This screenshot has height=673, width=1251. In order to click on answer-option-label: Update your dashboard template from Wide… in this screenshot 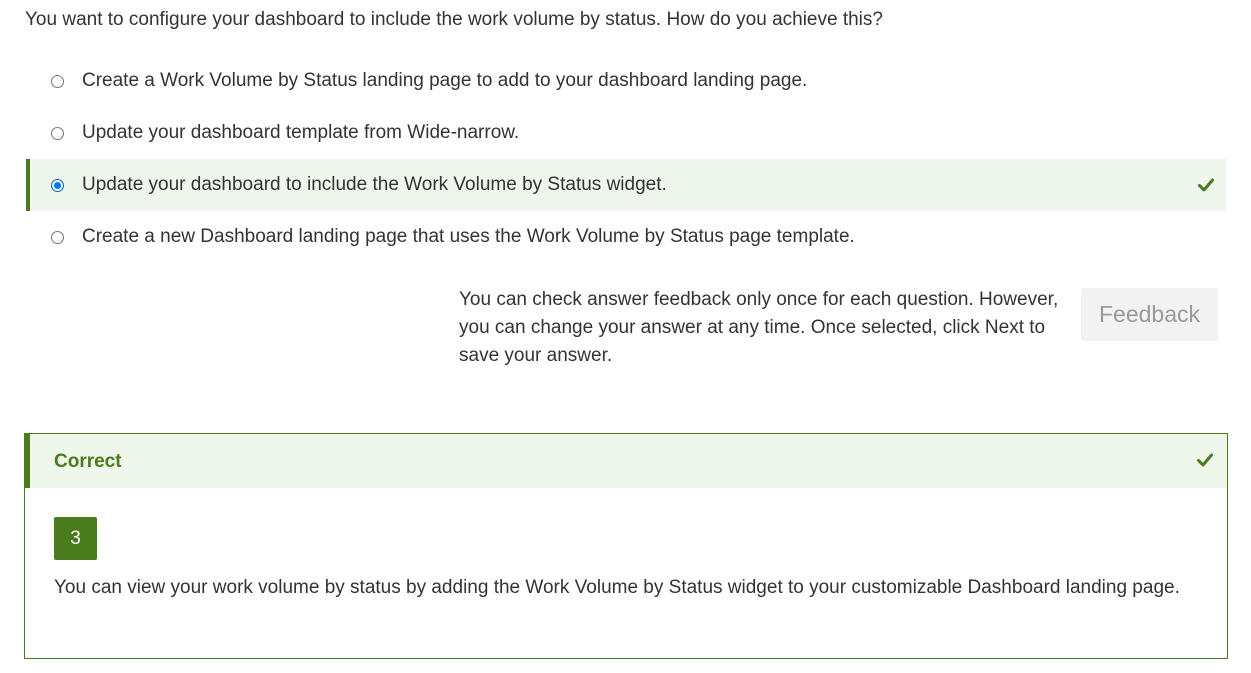, I will do `click(301, 132)`.